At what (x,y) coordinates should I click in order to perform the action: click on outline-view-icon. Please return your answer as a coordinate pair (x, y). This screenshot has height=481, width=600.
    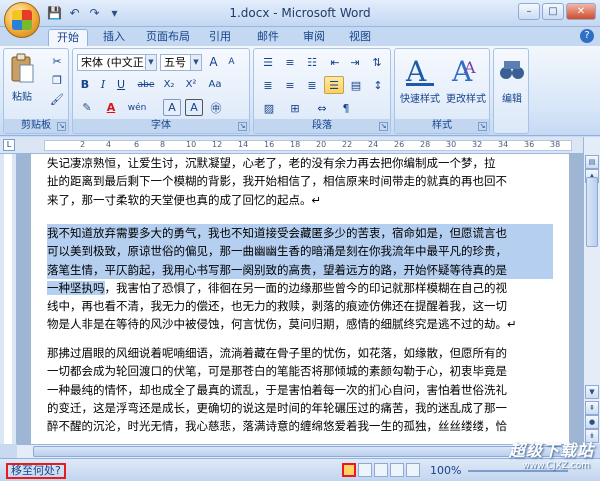
    Looking at the image, I should click on (397, 470).